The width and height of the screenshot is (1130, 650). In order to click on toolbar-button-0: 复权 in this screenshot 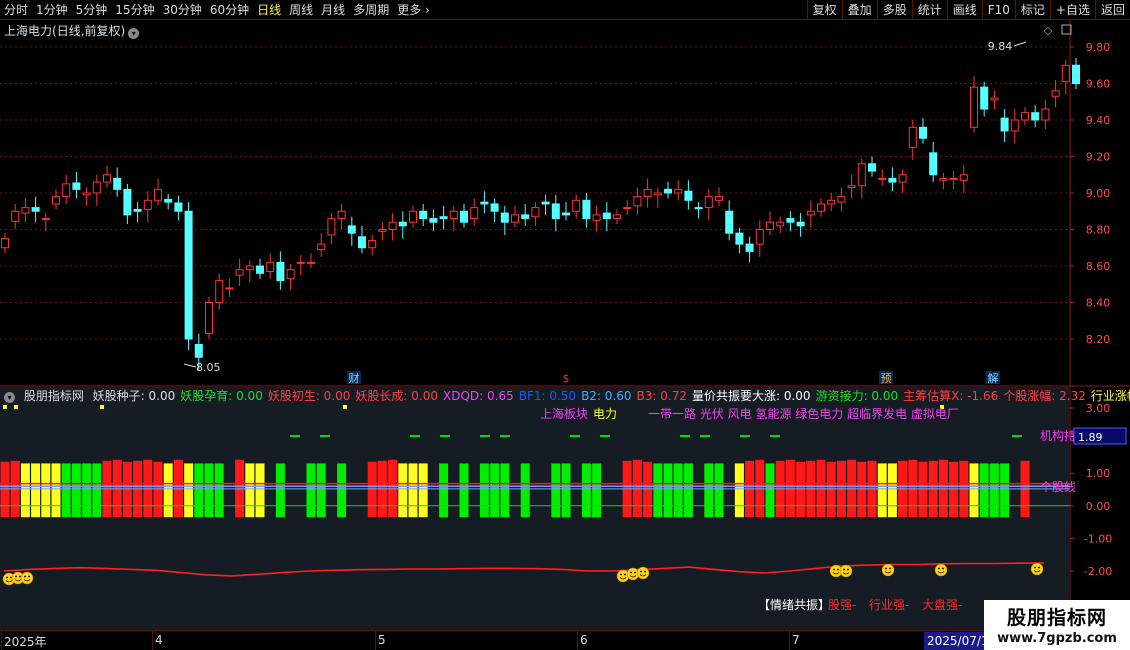, I will do `click(824, 10)`.